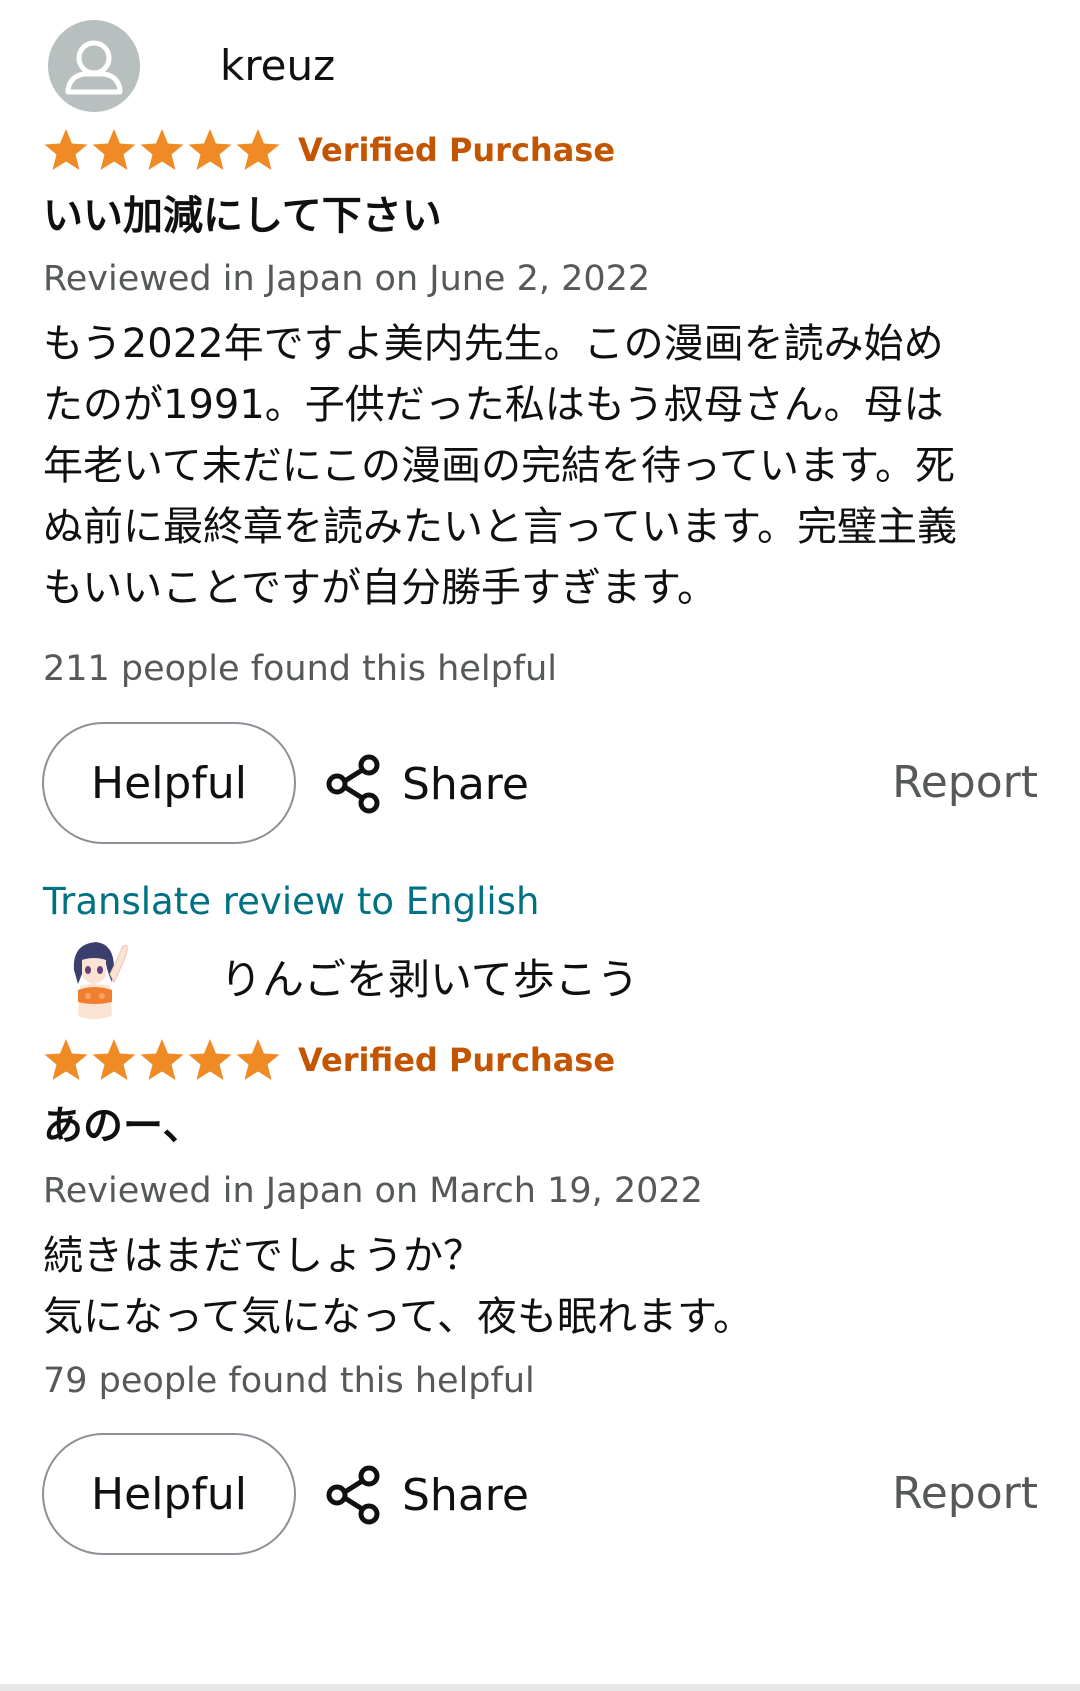  I want to click on default-user-icon, so click(94, 66).